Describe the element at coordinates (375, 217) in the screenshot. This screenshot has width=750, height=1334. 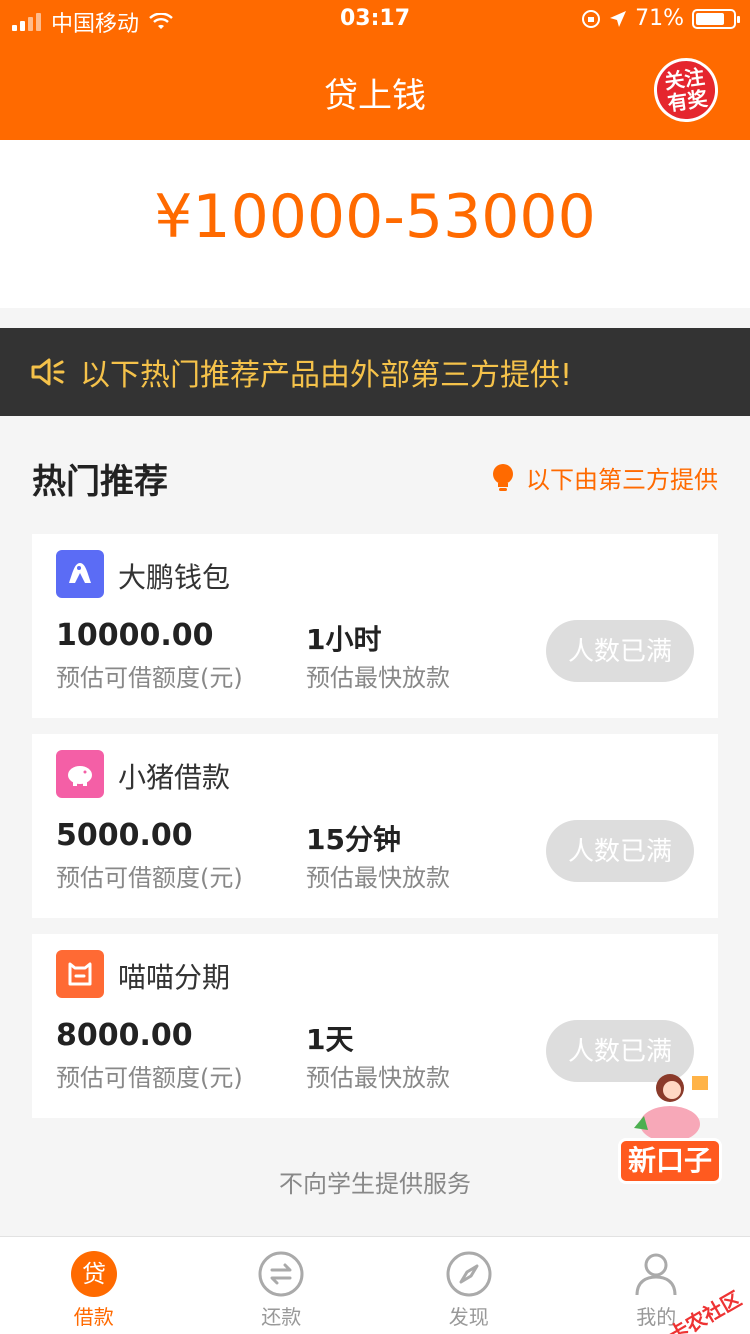
I see `loan-amount-range: ¥10000-53000` at that location.